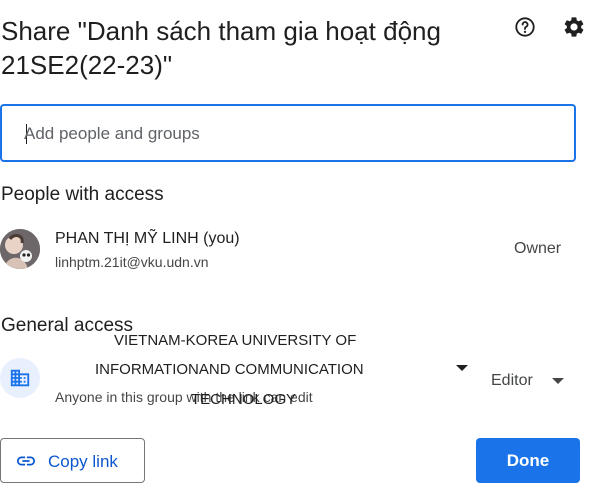  What do you see at coordinates (20, 378) in the screenshot?
I see `building-icon` at bounding box center [20, 378].